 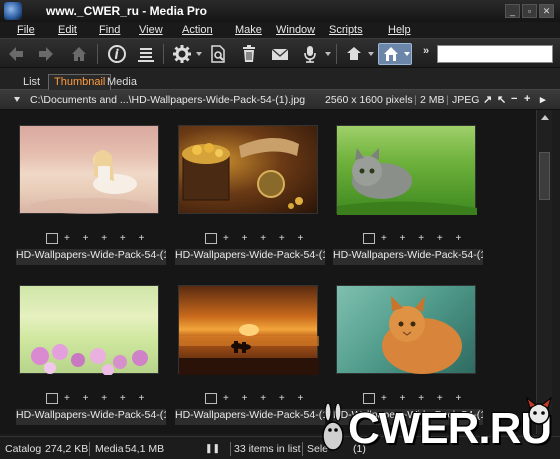 What do you see at coordinates (109, 30) in the screenshot?
I see `menu-find: Find` at bounding box center [109, 30].